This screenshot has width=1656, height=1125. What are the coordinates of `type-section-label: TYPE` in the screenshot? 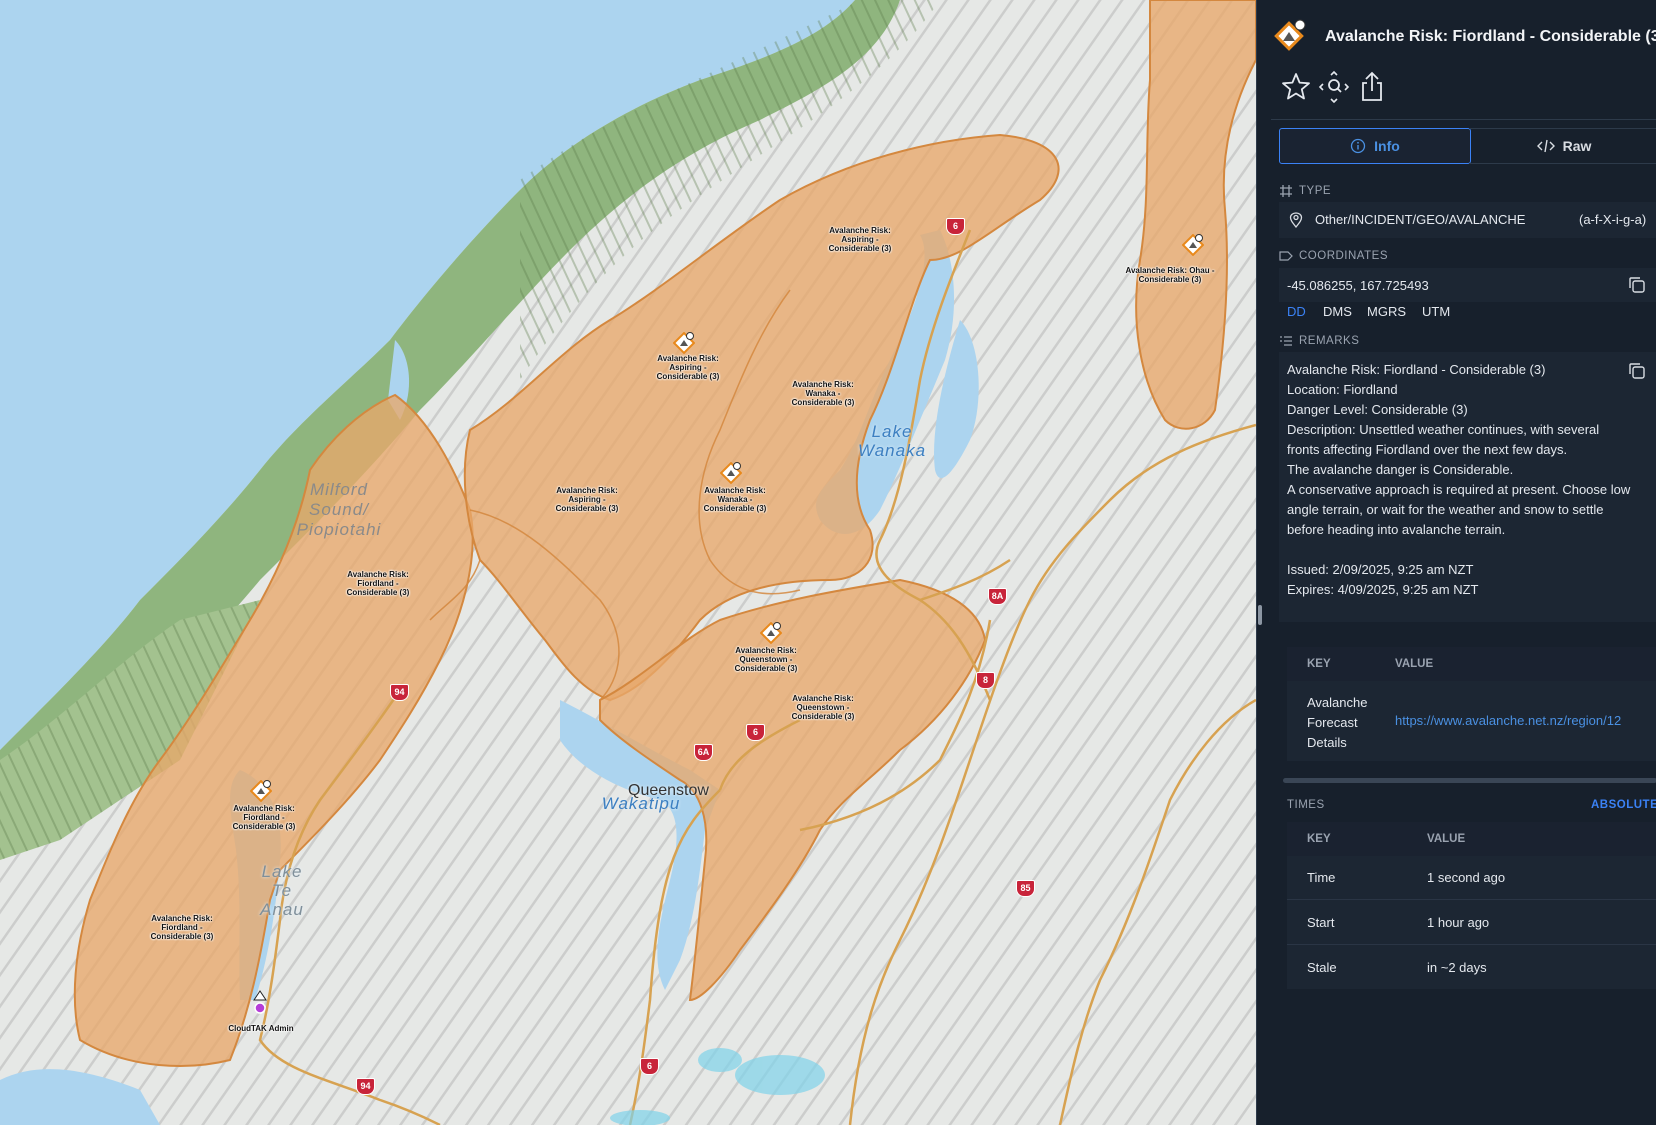 It's located at (1305, 191).